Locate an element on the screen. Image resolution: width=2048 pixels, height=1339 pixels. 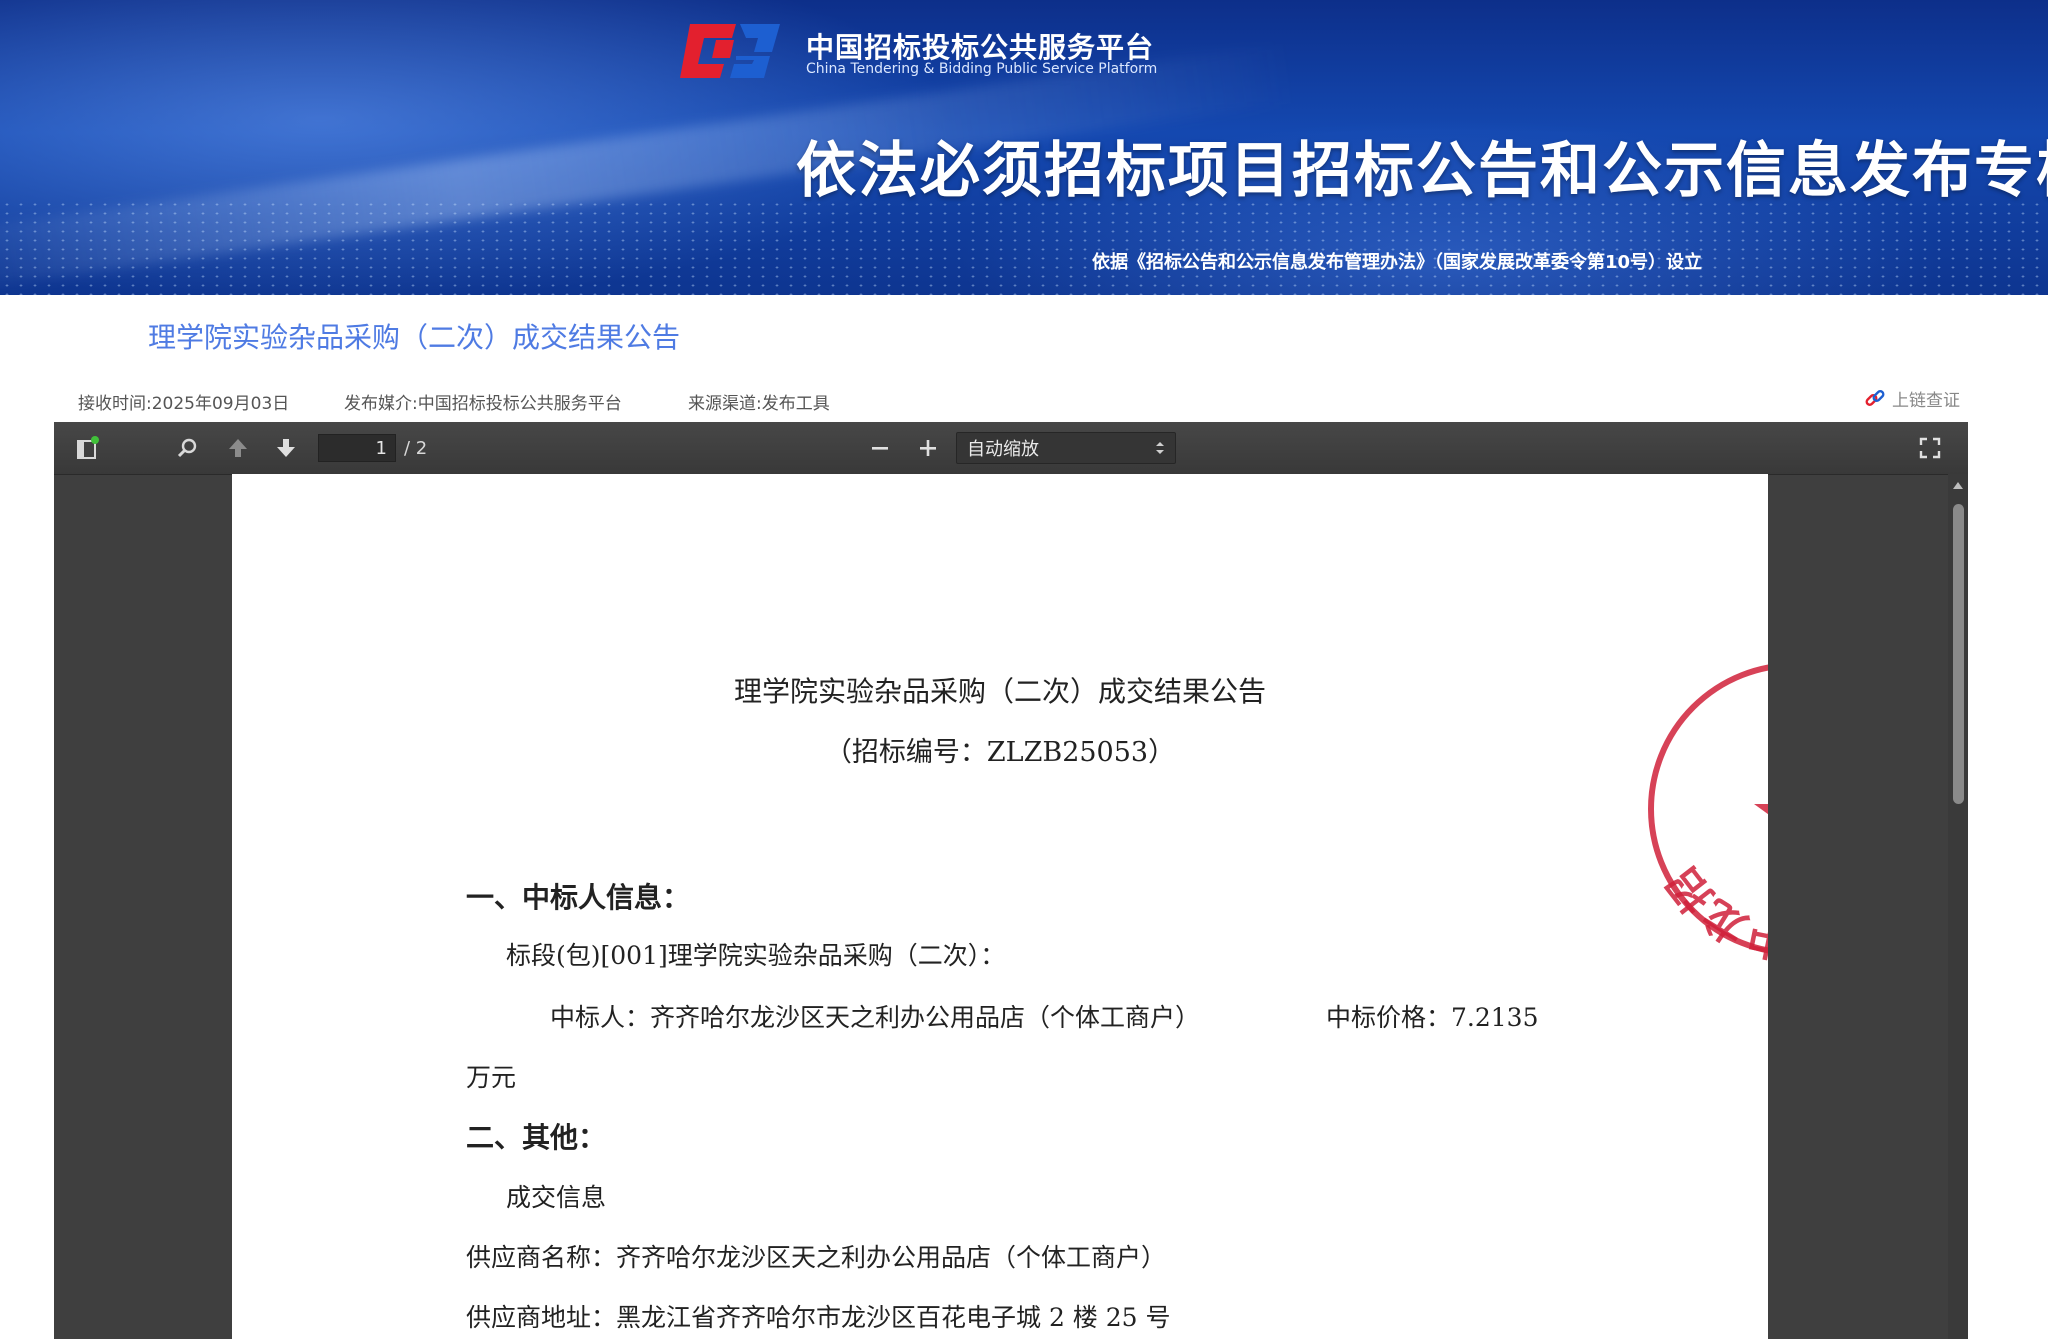
fullscreen-icon is located at coordinates (1930, 448).